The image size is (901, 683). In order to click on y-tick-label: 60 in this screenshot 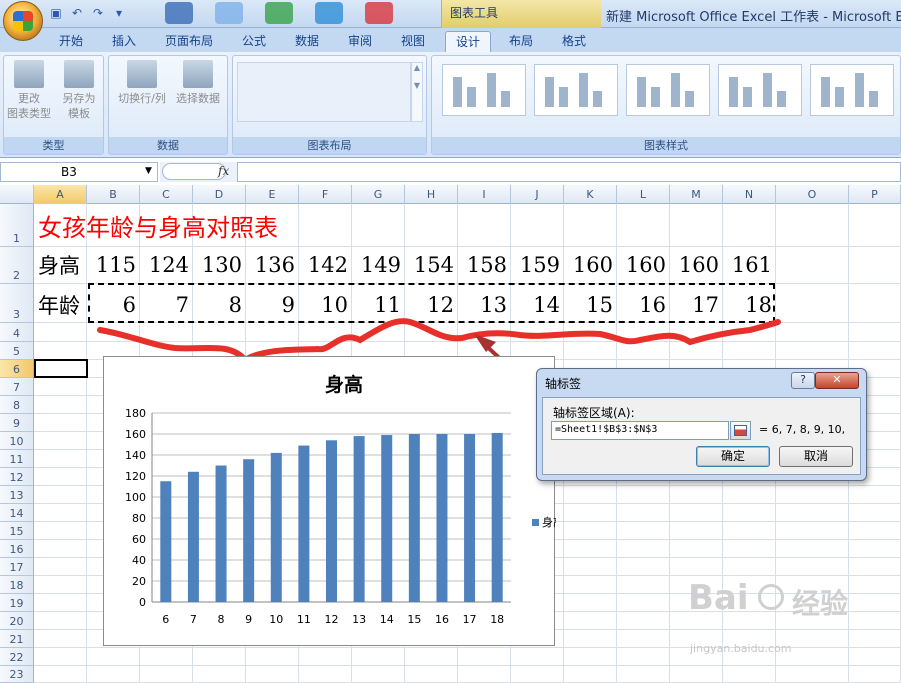, I will do `click(139, 539)`.